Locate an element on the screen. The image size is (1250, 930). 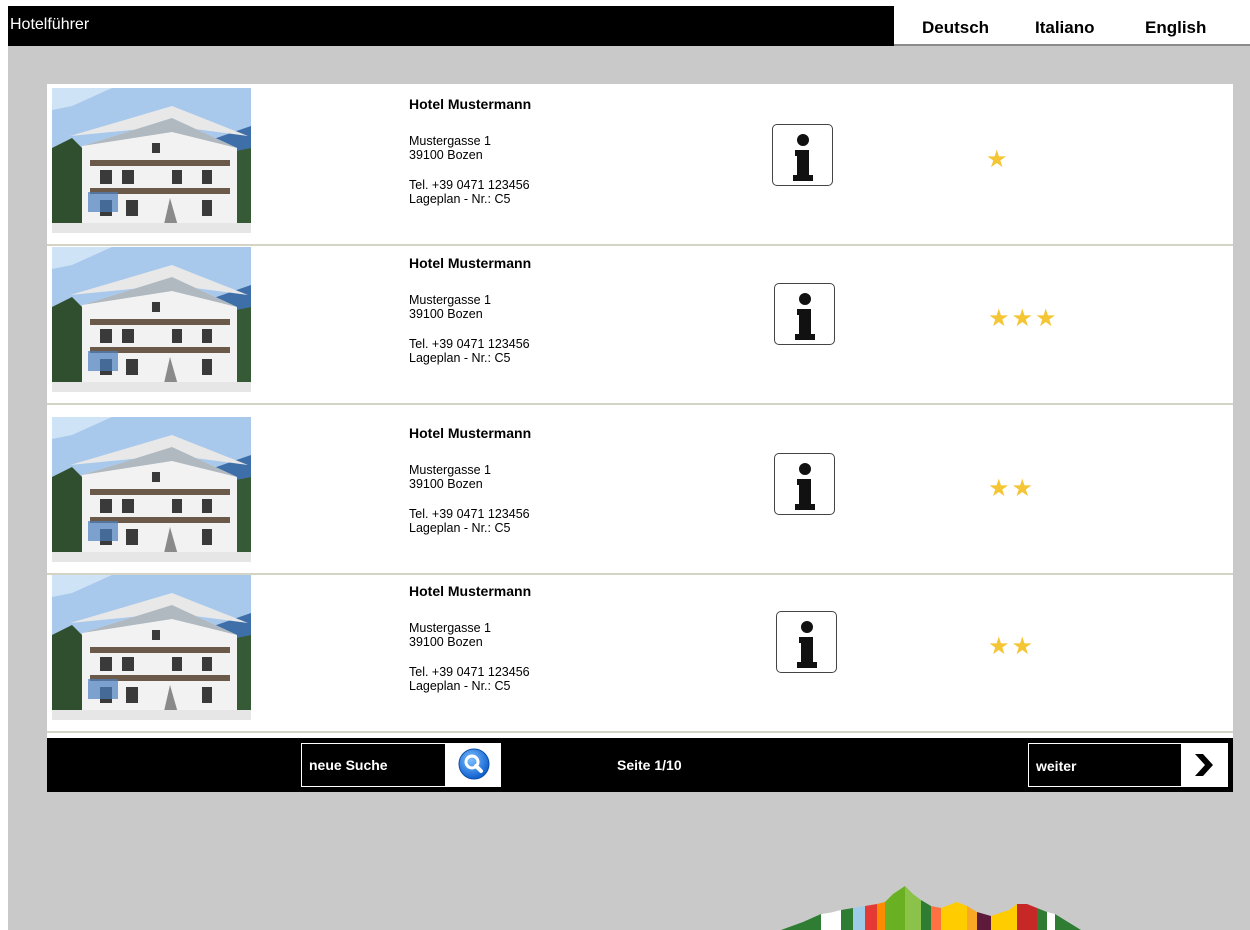
top-bar: Hotelführer Deutsch Italiano English is located at coordinates (629, 26).